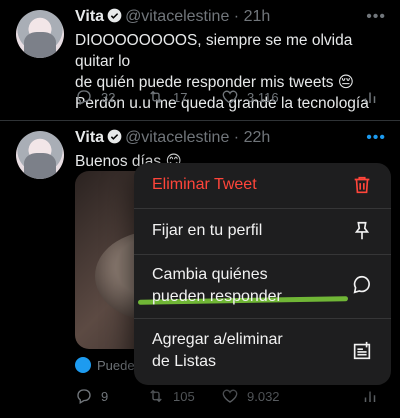 This screenshot has width=400, height=418. I want to click on trash-icon, so click(362, 185).